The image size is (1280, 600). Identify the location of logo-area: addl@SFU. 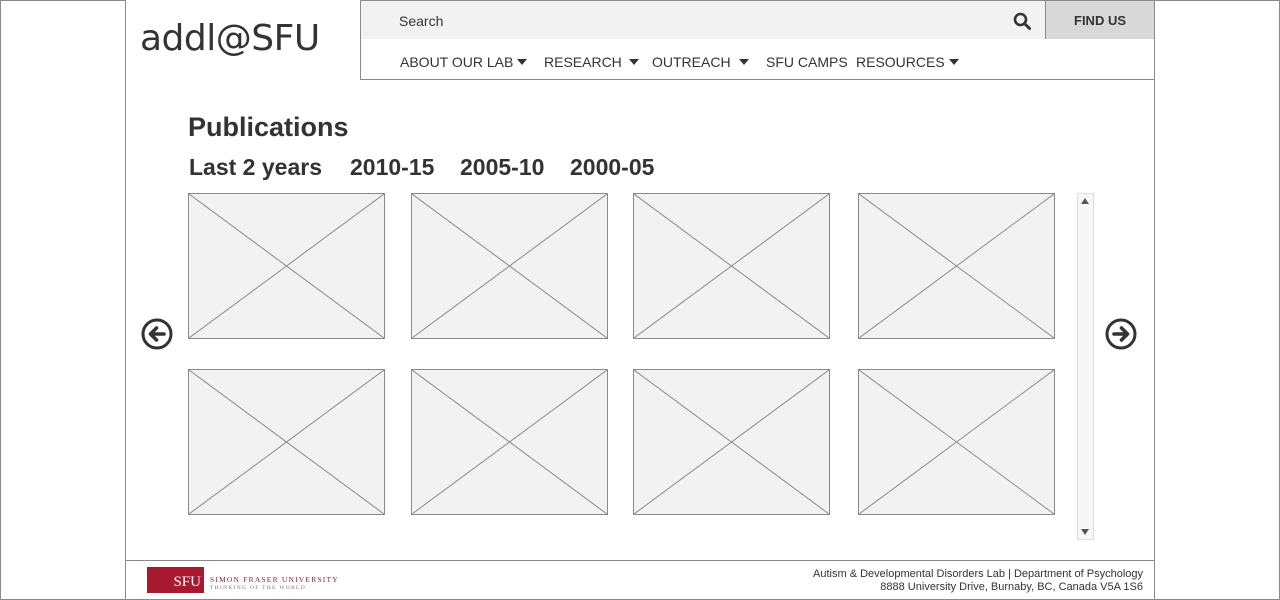
(243, 40).